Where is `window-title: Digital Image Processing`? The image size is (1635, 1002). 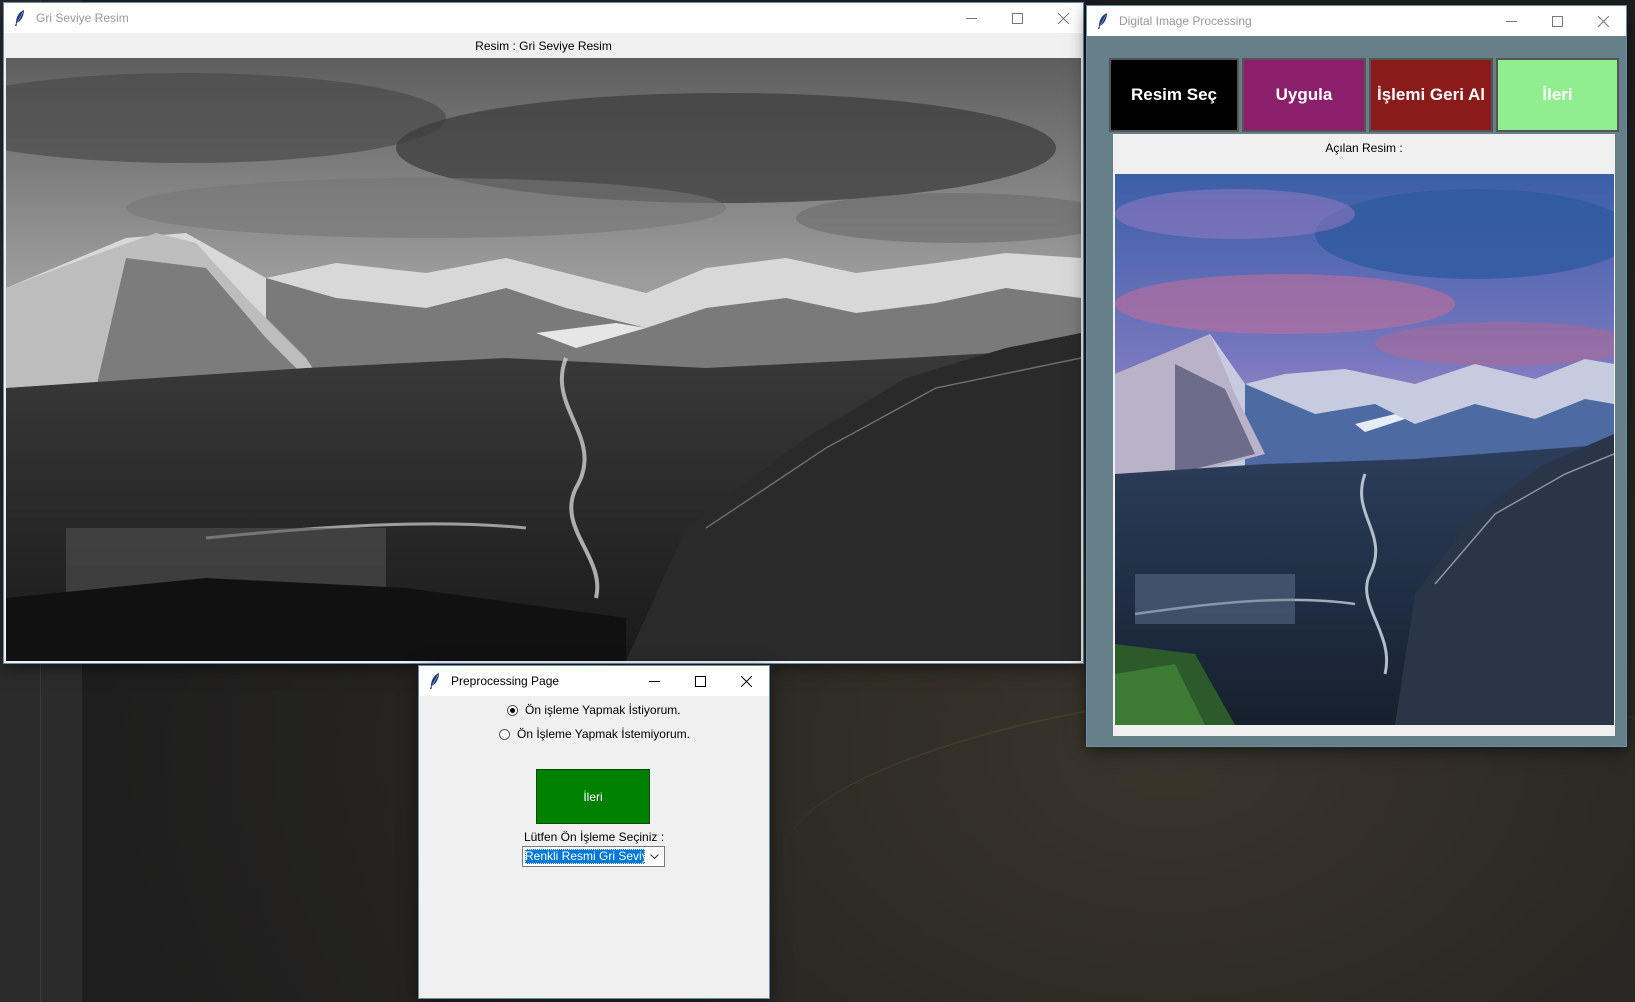
window-title: Digital Image Processing is located at coordinates (1185, 21).